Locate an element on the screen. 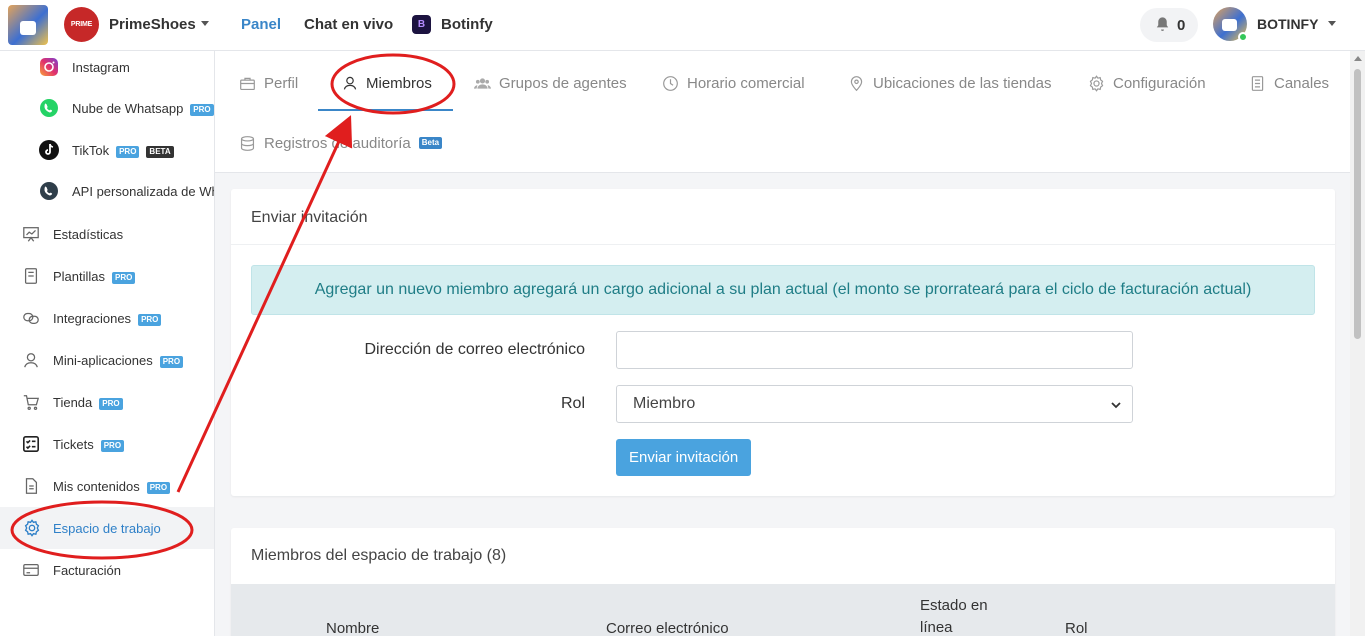 This screenshot has width=1365, height=636. column-name: Nombre is located at coordinates (353, 628).